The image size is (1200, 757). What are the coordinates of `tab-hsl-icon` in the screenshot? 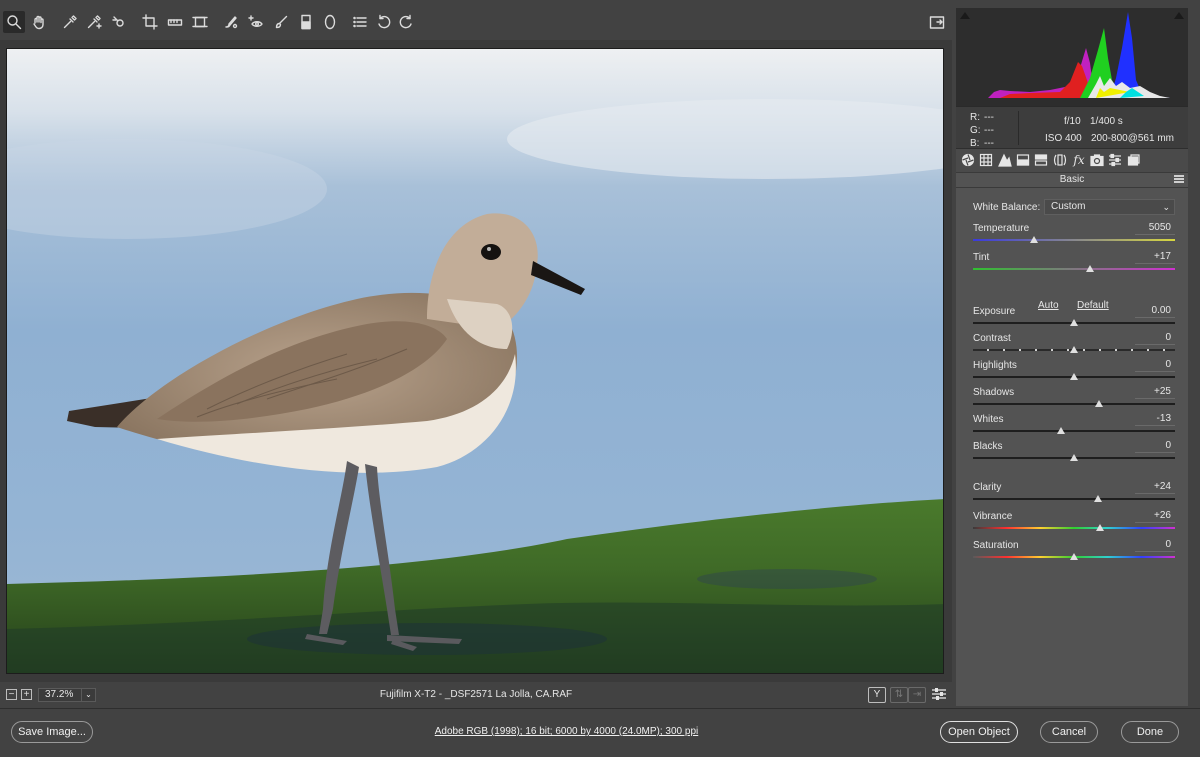 It's located at (1023, 160).